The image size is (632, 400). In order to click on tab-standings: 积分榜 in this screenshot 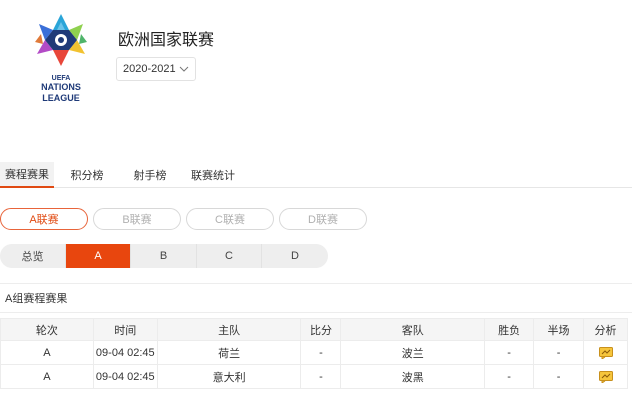, I will do `click(87, 175)`.